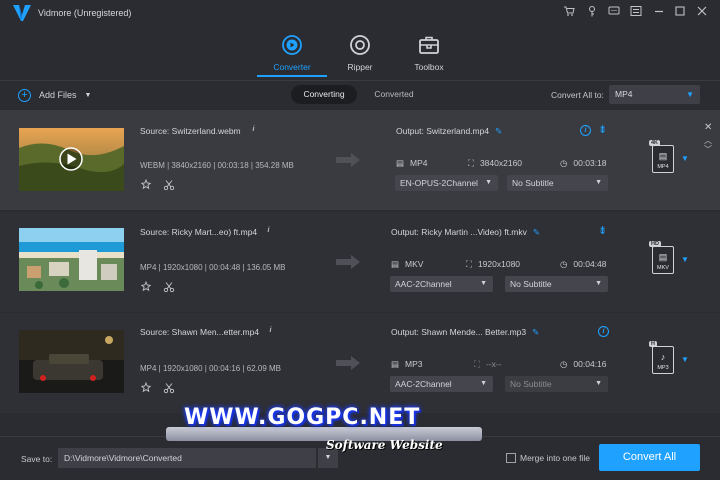 This screenshot has width=720, height=480. I want to click on output-duration: ◷ 00:04:16, so click(583, 364).